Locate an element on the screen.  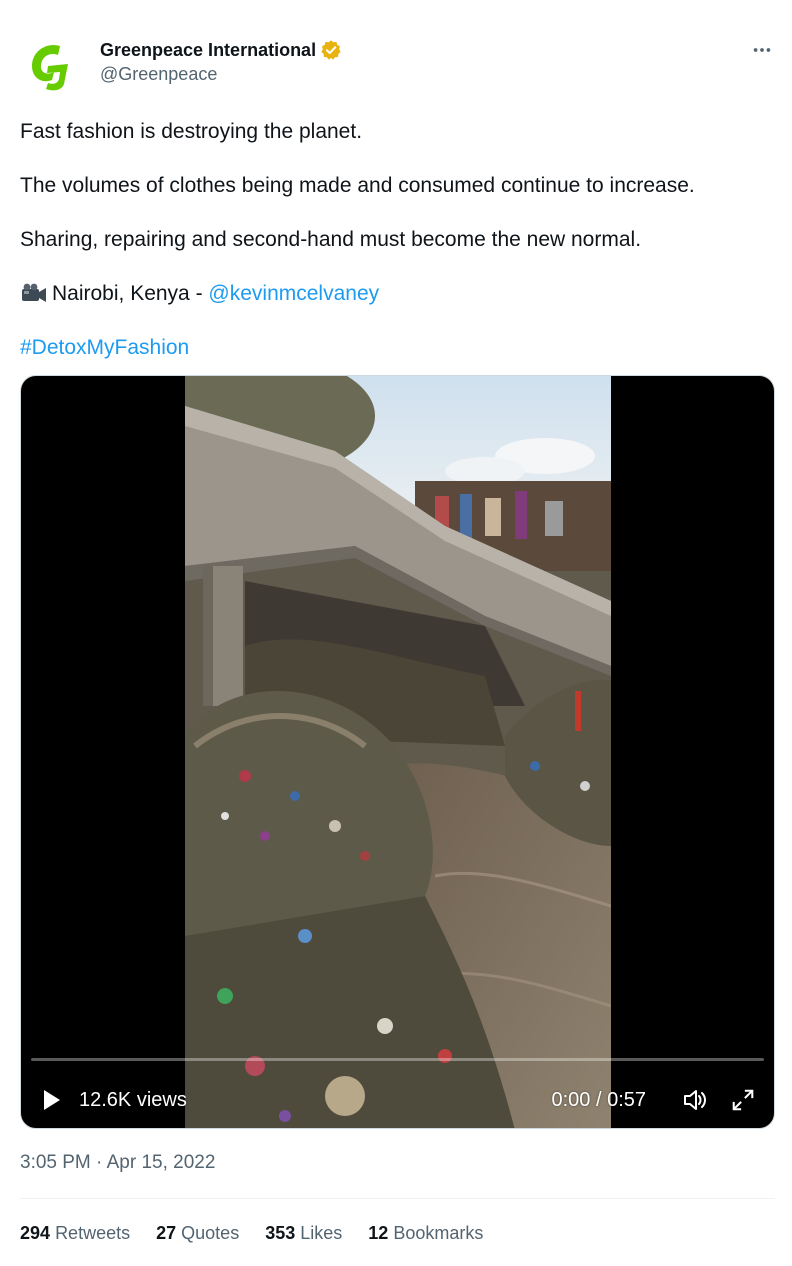
location-text: Nairobi, Kenya - is located at coordinates (130, 293).